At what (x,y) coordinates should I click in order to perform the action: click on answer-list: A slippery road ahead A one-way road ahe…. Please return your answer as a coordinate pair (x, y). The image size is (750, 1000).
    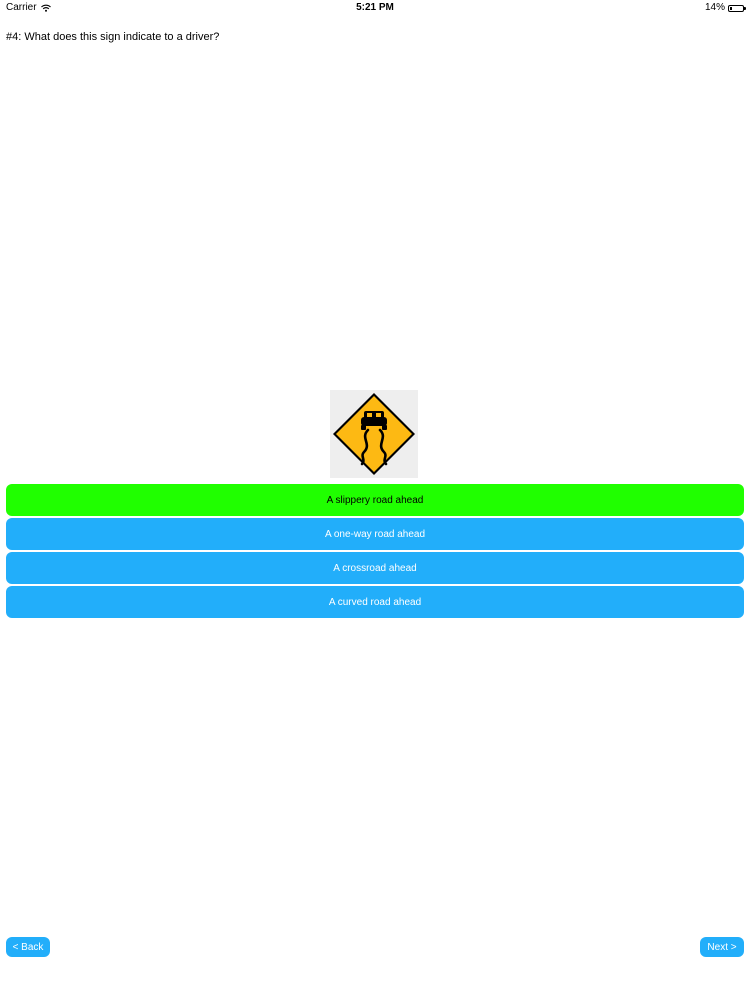
    Looking at the image, I should click on (375, 552).